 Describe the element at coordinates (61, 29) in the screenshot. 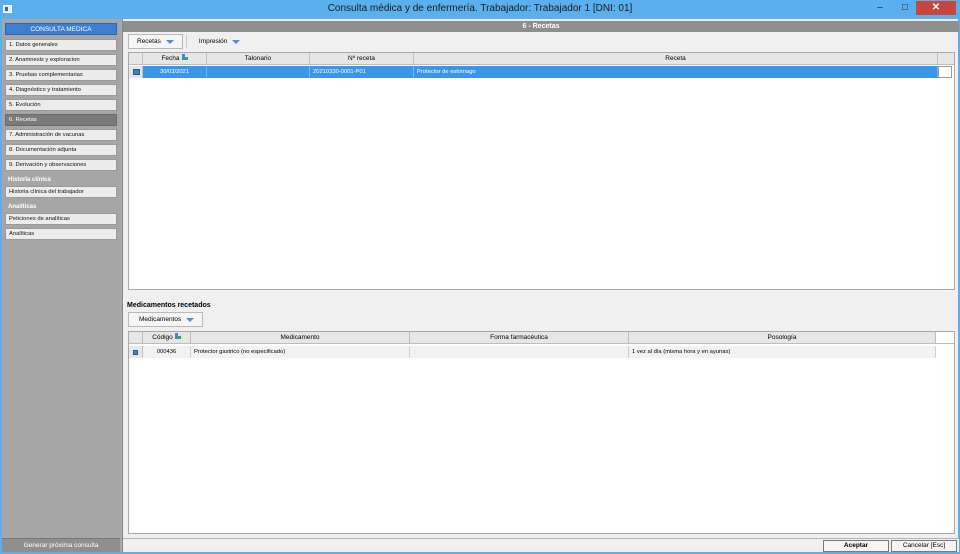

I see `sidebar-header: CONSULTA MEDICA` at that location.